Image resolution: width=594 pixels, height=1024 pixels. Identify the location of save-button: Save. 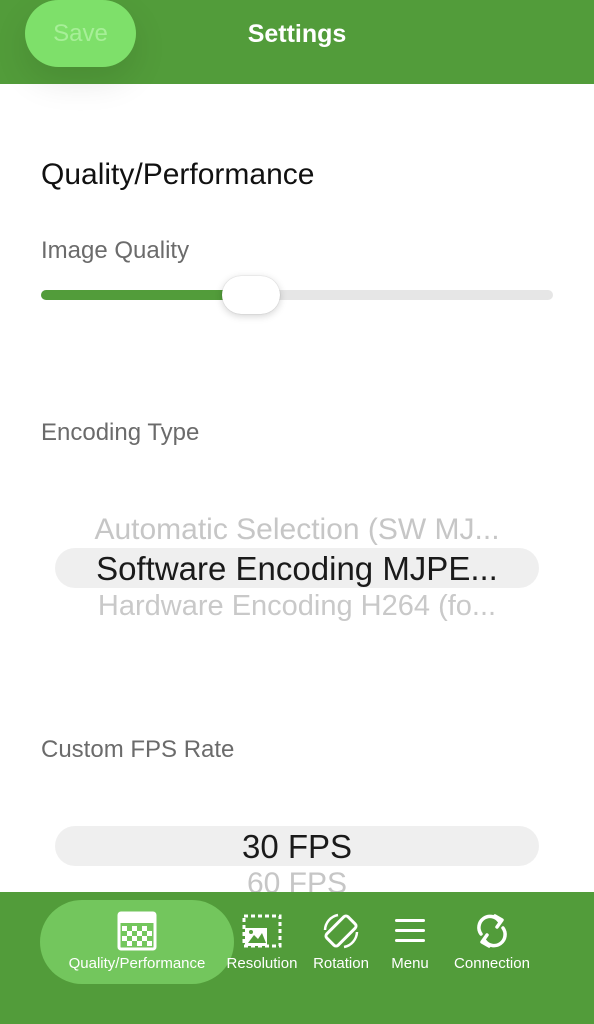
(80, 33).